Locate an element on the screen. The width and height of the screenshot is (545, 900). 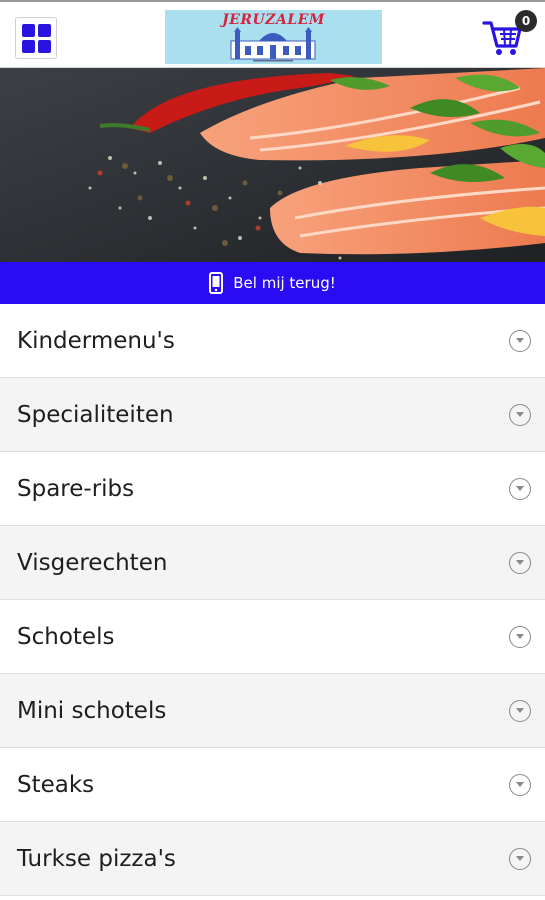
call-me-back-button: Bel mij terug! is located at coordinates (272, 283).